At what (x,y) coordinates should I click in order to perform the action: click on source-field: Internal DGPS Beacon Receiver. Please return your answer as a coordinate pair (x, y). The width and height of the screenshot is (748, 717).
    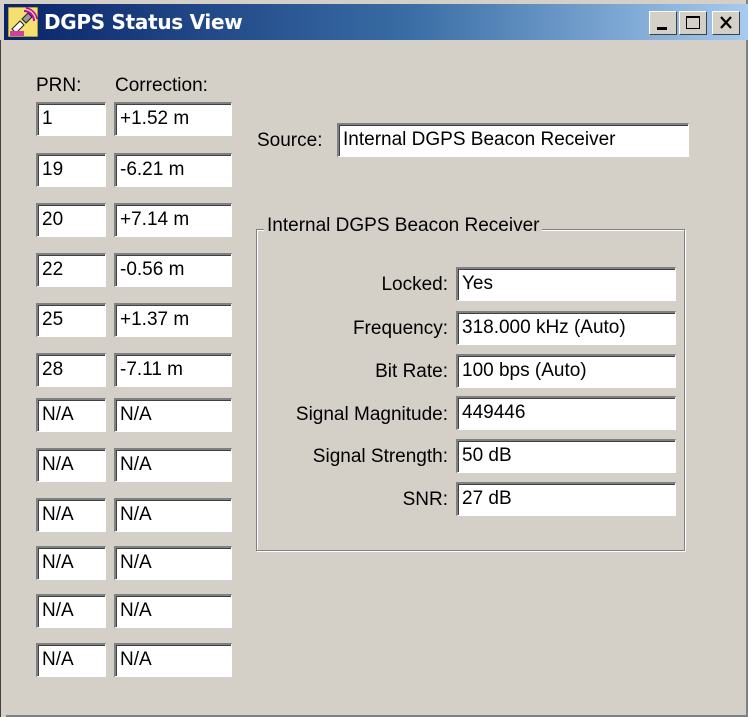
    Looking at the image, I should click on (513, 140).